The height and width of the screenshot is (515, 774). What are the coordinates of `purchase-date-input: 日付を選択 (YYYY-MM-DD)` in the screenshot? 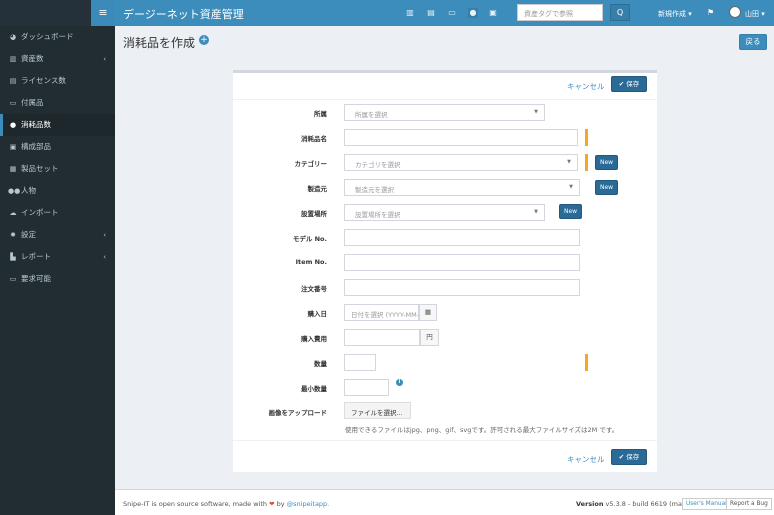 It's located at (381, 312).